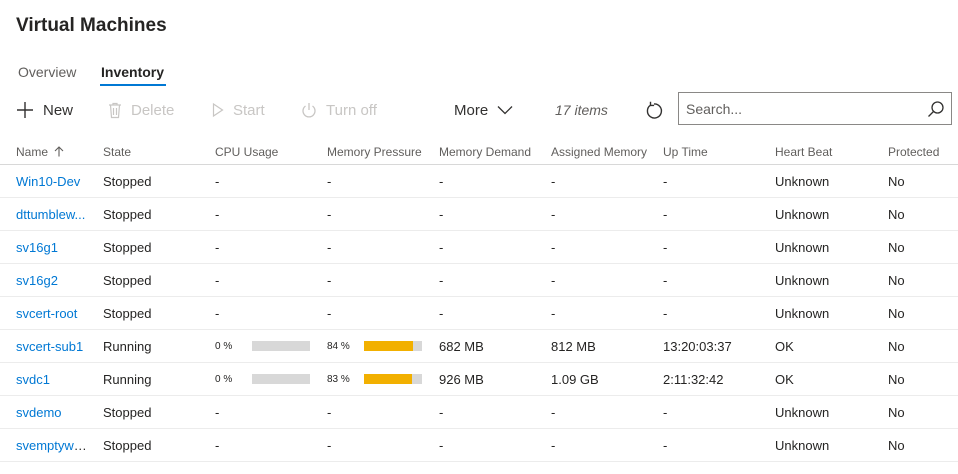 This screenshot has height=474, width=958. I want to click on power-icon, so click(309, 110).